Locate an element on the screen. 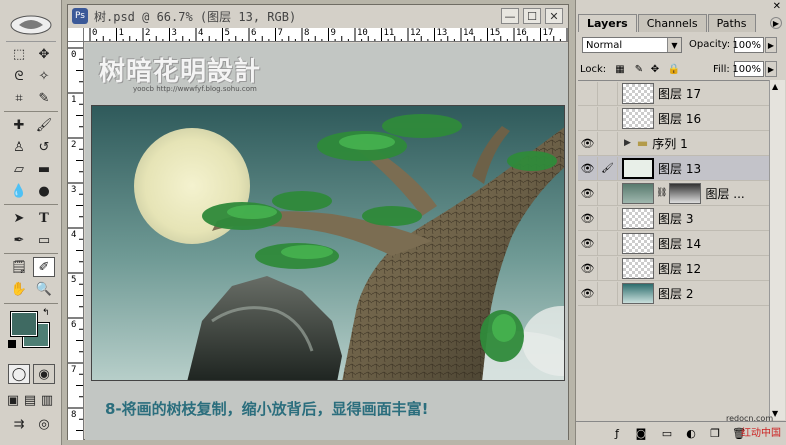 The image size is (786, 445). quick-mask-mode-icon: ◉ is located at coordinates (44, 374).